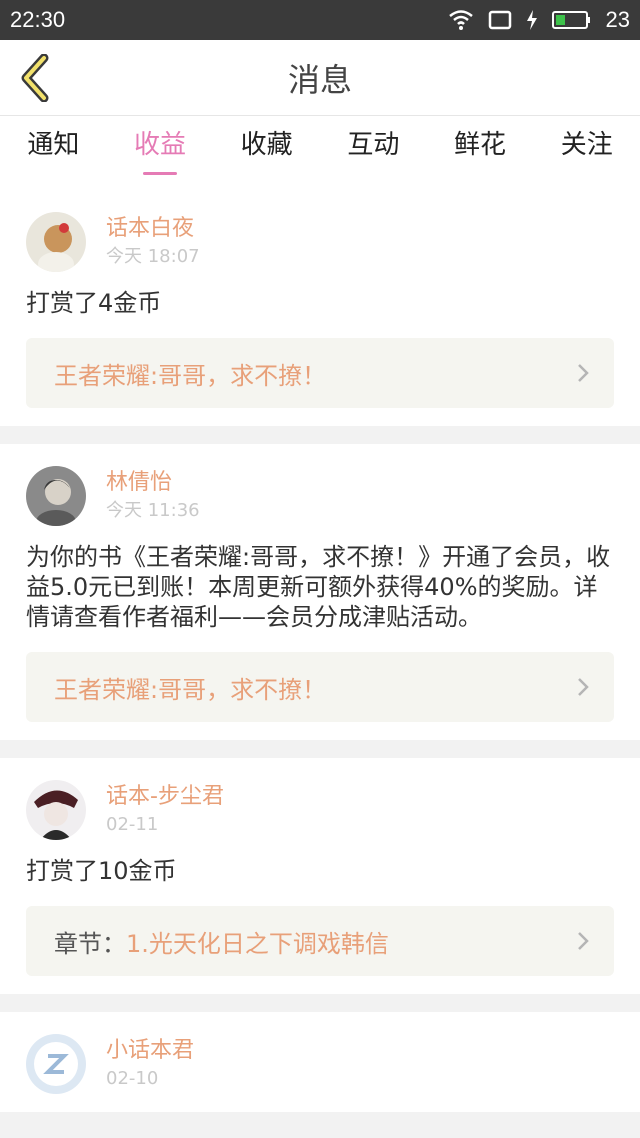 This screenshot has height=1138, width=640. I want to click on screen-rotate-icon, so click(499, 20).